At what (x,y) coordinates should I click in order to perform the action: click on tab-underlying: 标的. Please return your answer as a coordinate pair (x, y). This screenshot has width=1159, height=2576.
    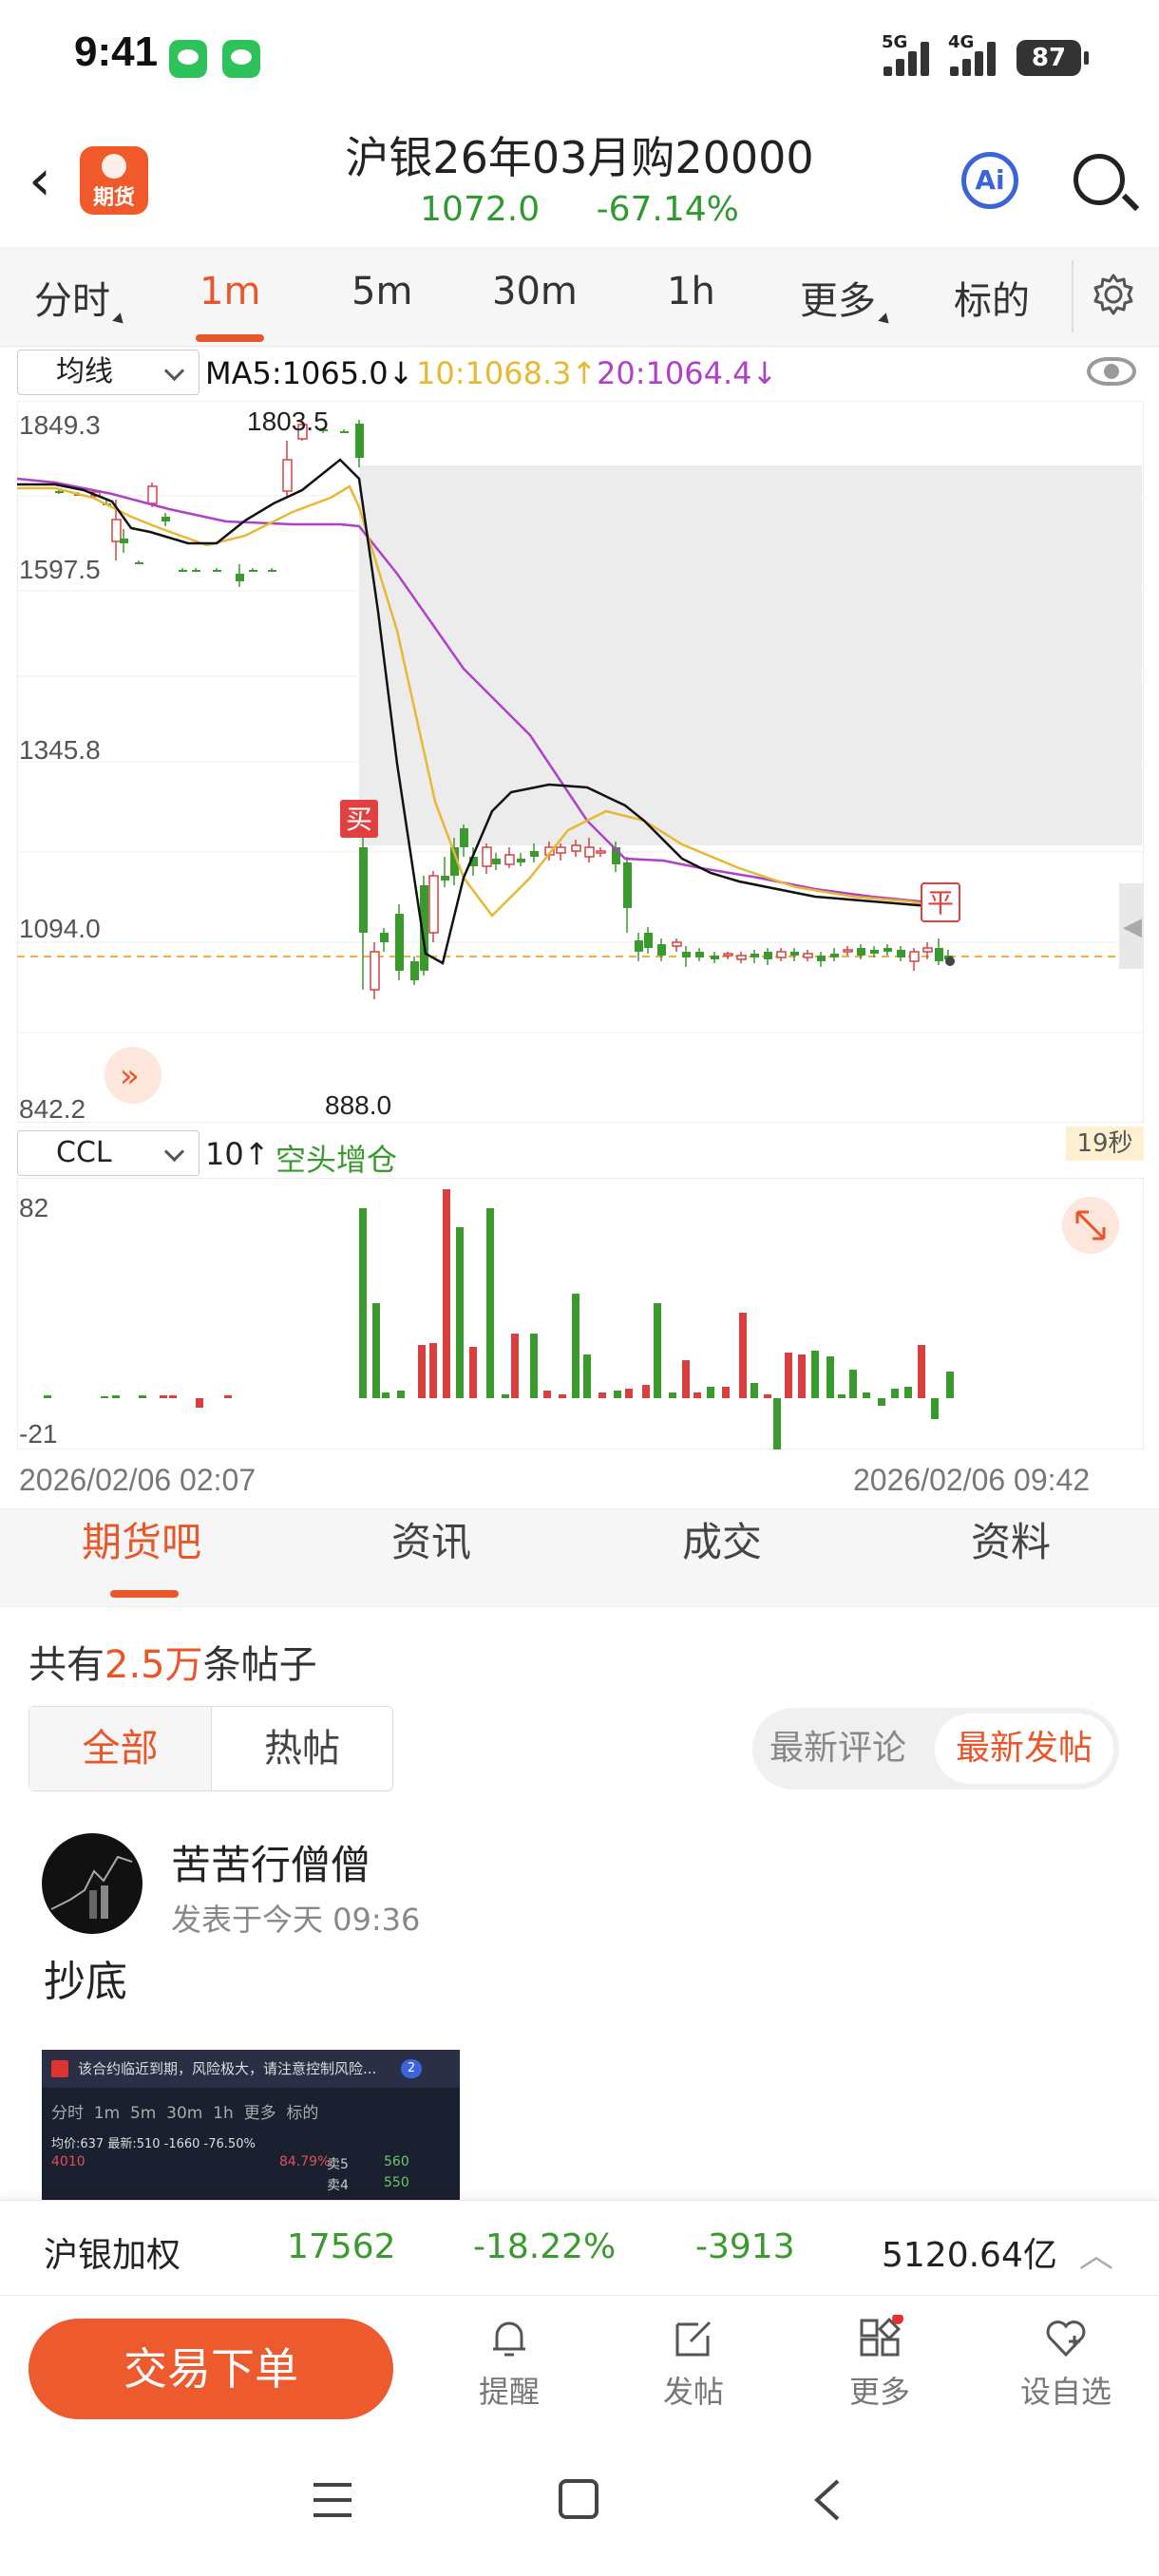
    Looking at the image, I should click on (992, 297).